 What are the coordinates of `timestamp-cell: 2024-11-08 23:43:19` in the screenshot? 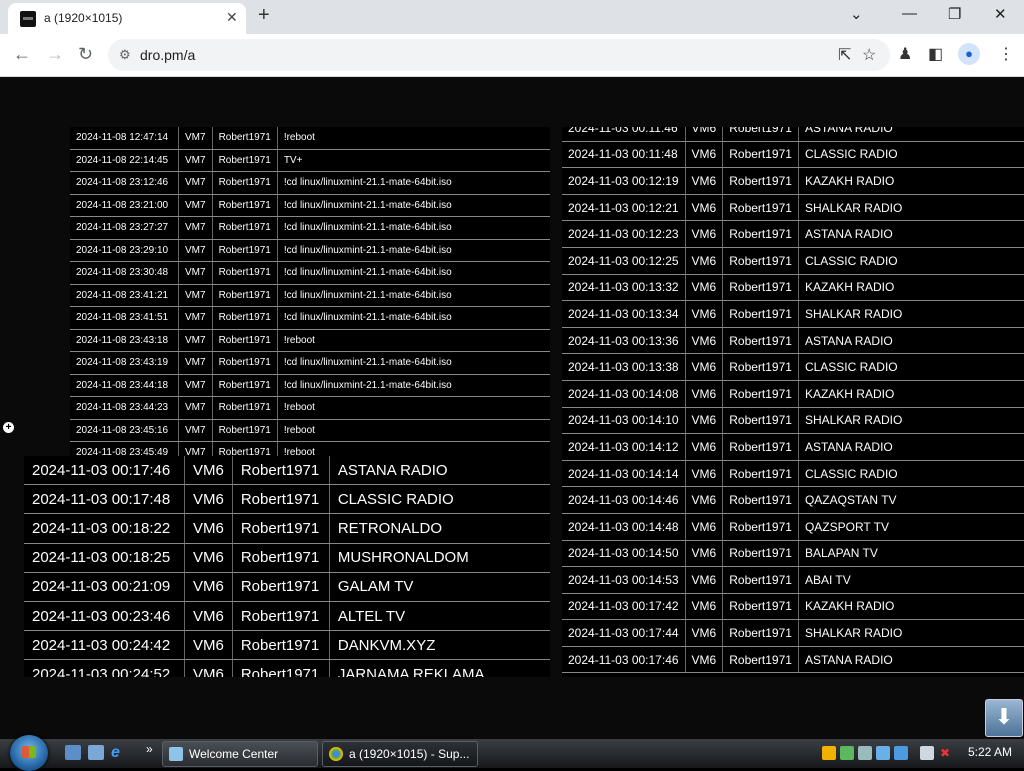 It's located at (124, 363).